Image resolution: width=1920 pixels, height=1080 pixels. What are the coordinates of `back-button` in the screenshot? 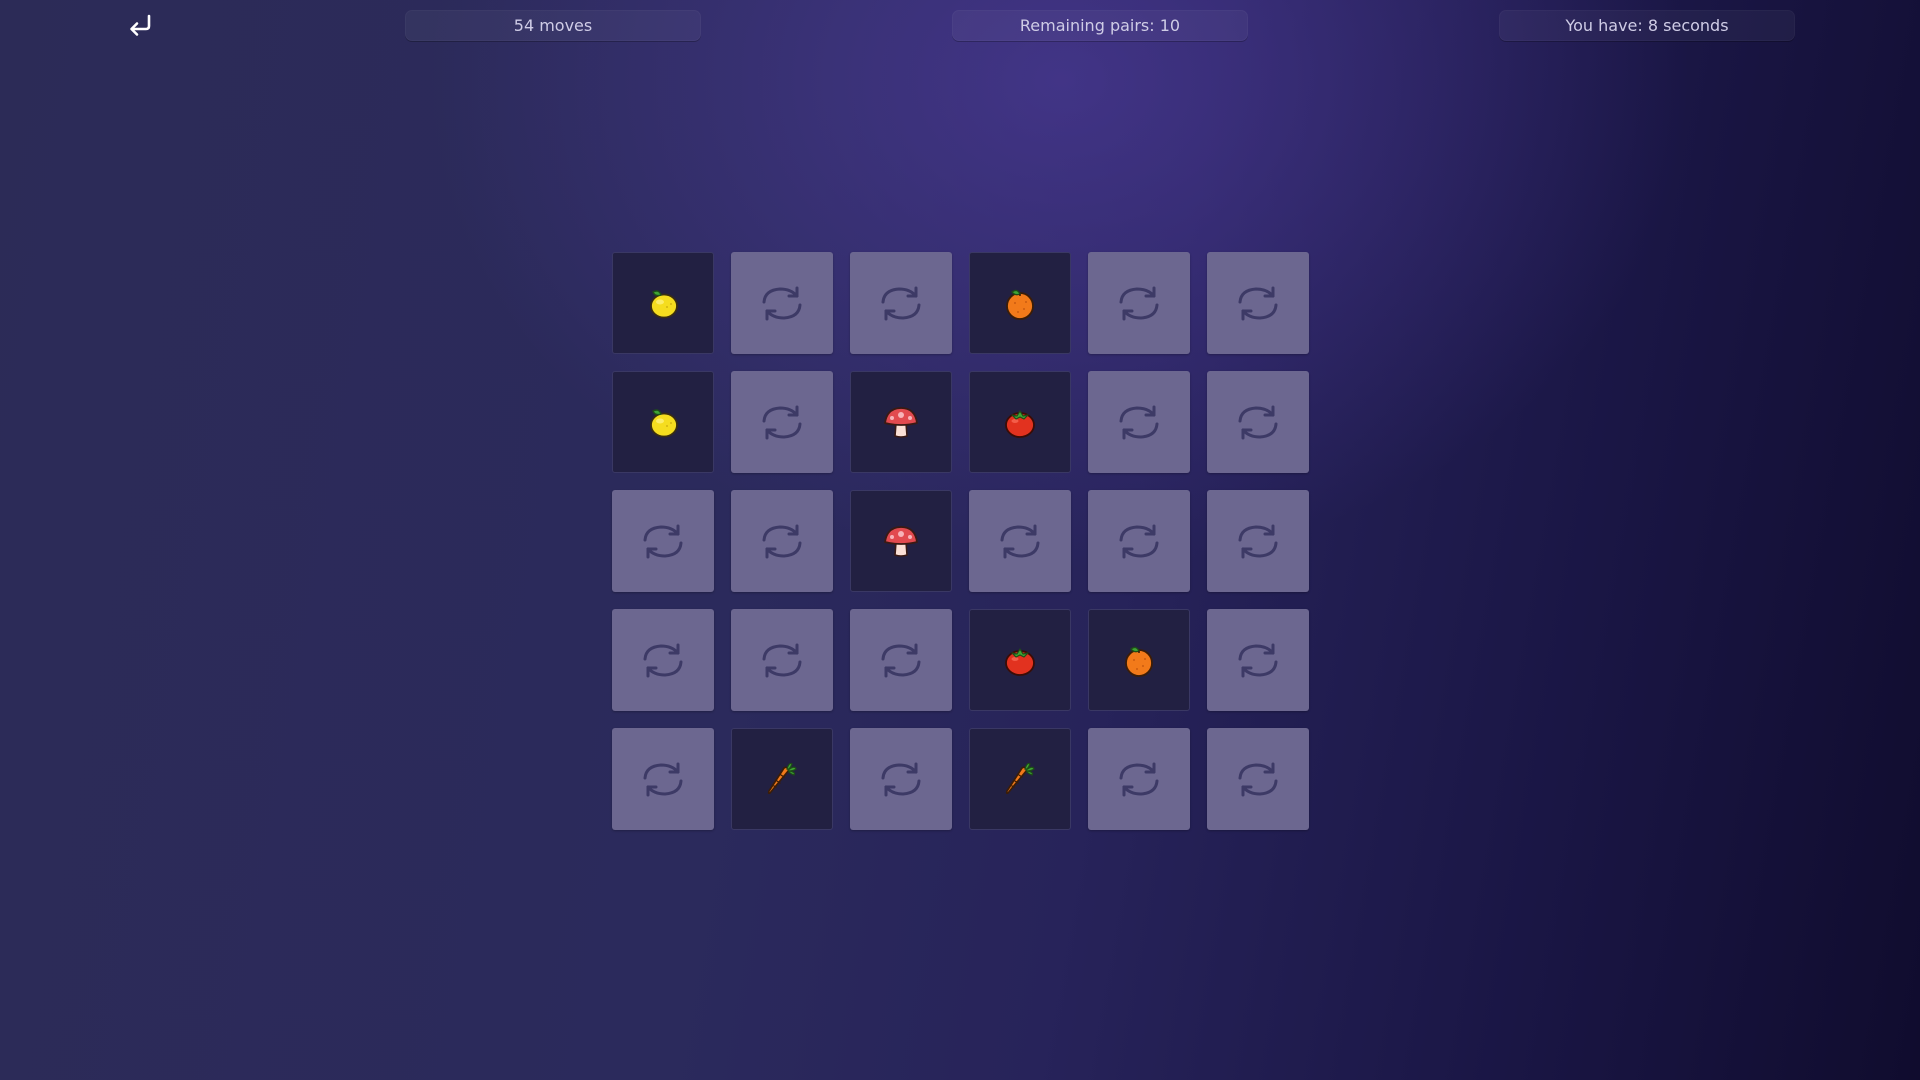 It's located at (140, 26).